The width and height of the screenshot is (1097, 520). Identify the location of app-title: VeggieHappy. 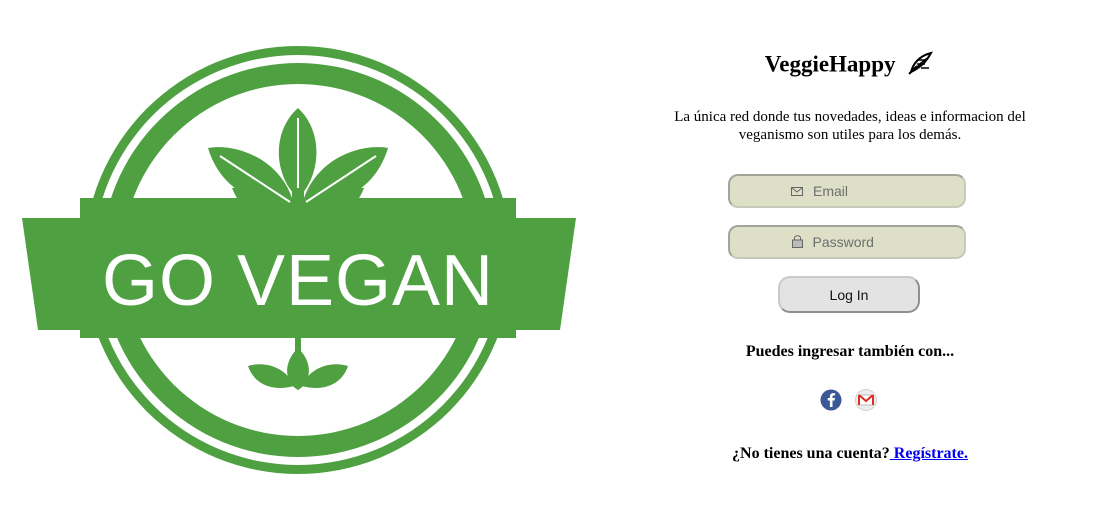
(850, 66).